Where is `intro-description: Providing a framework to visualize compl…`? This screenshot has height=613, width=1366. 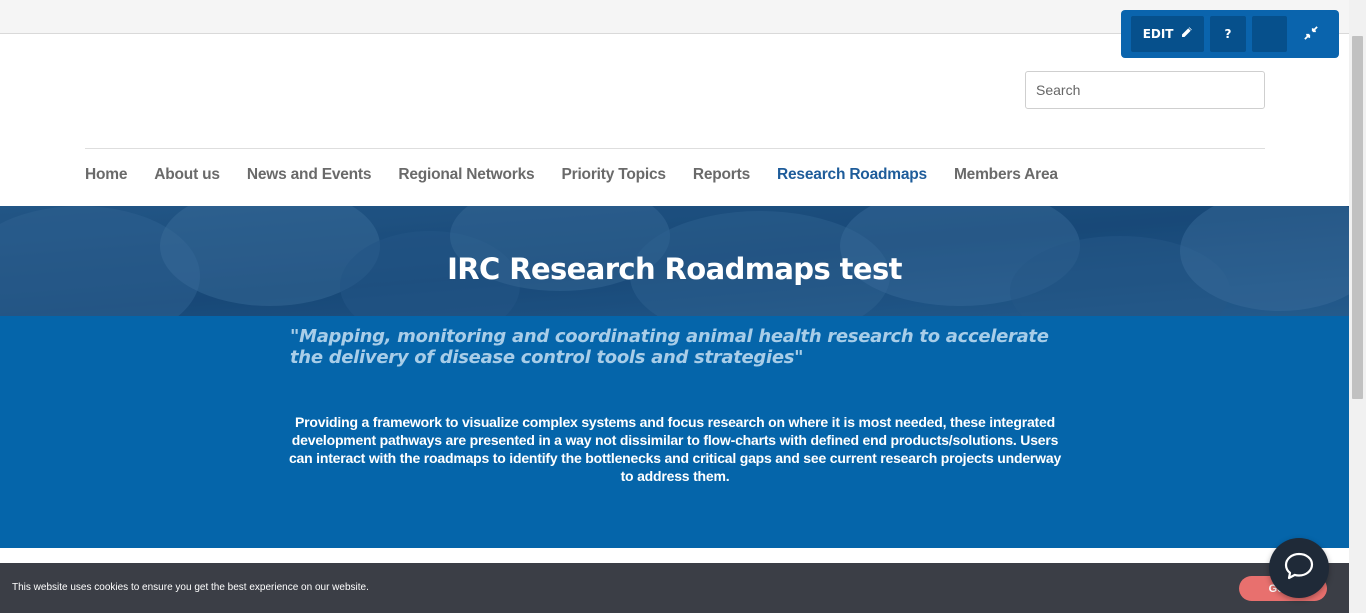
intro-description: Providing a framework to visualize compl… is located at coordinates (675, 449).